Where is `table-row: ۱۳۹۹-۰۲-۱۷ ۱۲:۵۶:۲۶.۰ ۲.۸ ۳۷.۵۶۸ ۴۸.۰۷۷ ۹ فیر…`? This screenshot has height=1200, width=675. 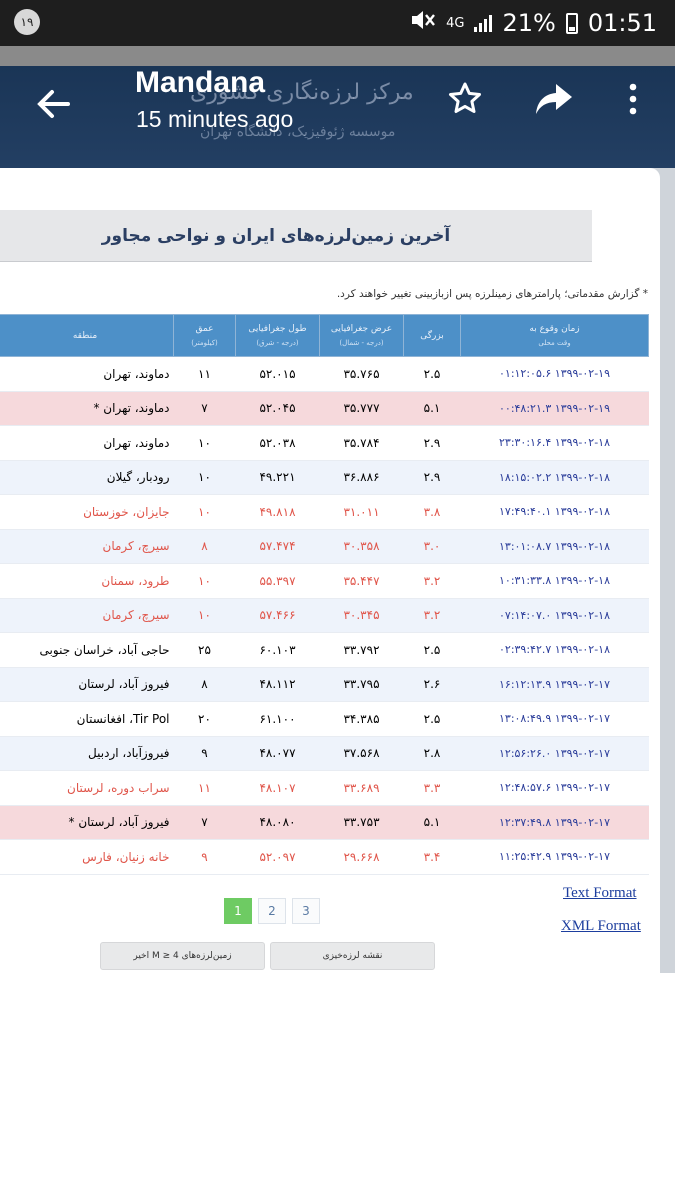 table-row: ۱۳۹۹-۰۲-۱۷ ۱۲:۵۶:۲۶.۰ ۲.۸ ۳۷.۵۶۸ ۴۸.۰۷۷ ۹ فیر… is located at coordinates (324, 753).